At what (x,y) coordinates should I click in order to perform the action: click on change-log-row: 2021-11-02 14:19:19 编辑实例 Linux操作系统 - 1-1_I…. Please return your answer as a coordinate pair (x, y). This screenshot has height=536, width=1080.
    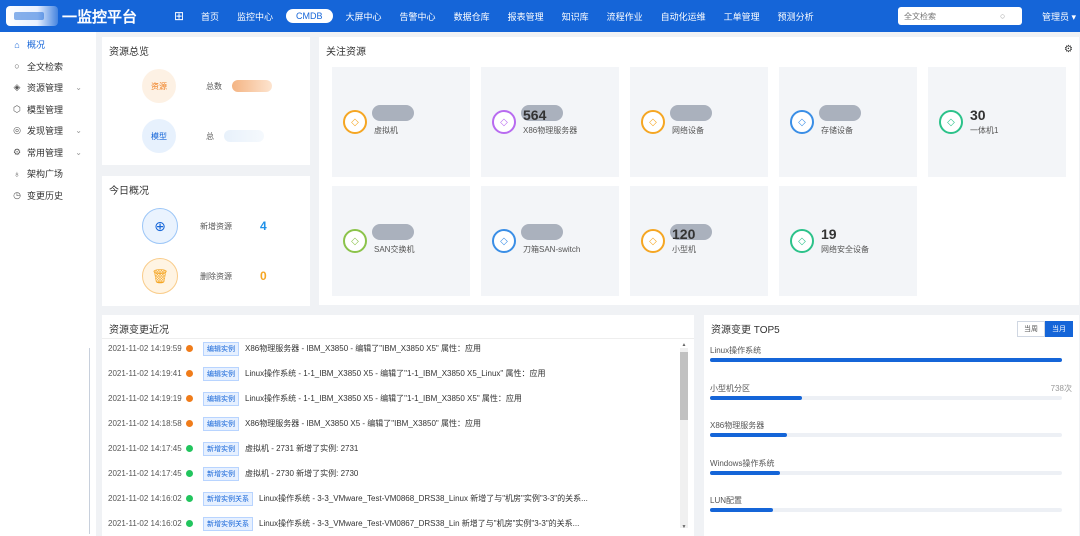
    Looking at the image, I should click on (390, 398).